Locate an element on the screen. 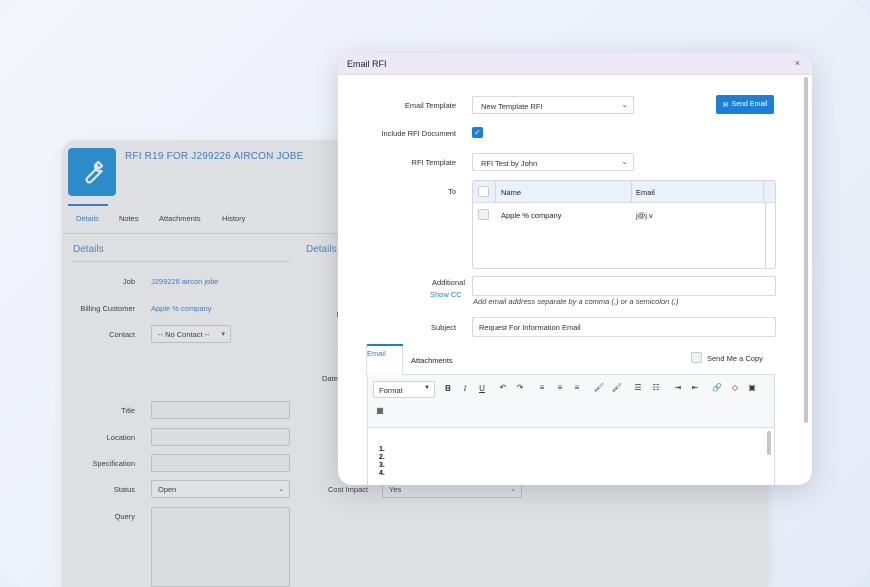  modal-title: Email RFI is located at coordinates (367, 64).